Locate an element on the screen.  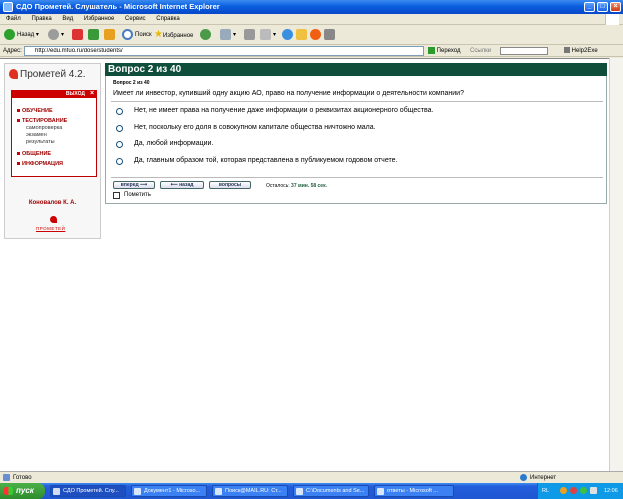
sidebar-subitem-results: результаты is located at coordinates (40, 142).